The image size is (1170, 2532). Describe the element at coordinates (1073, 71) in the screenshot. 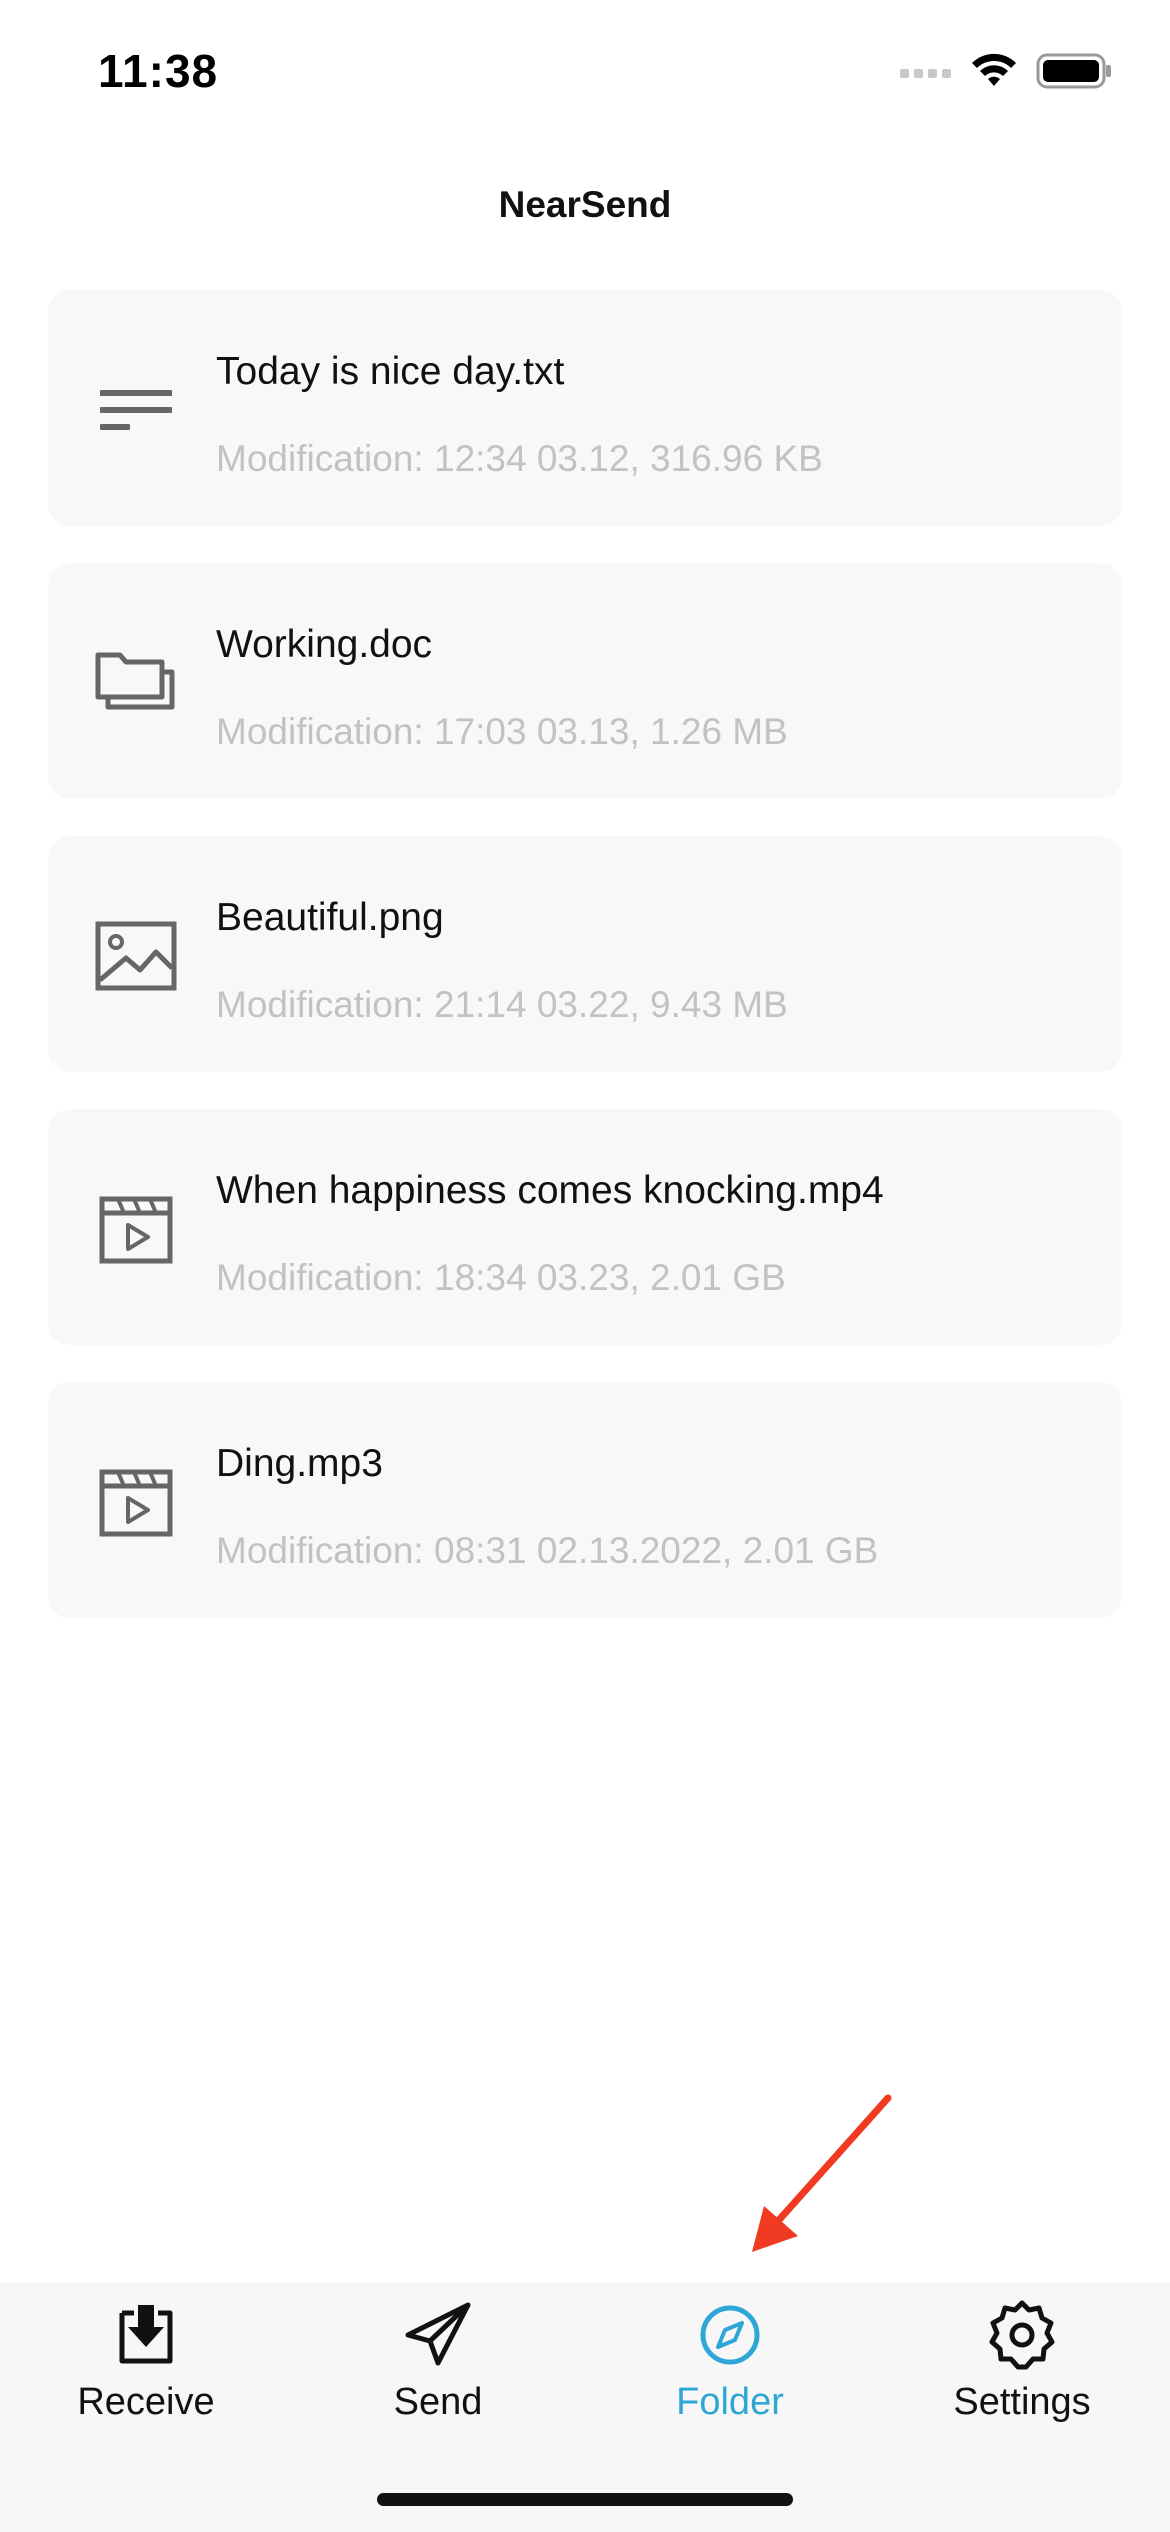

I see `battery-icon` at that location.